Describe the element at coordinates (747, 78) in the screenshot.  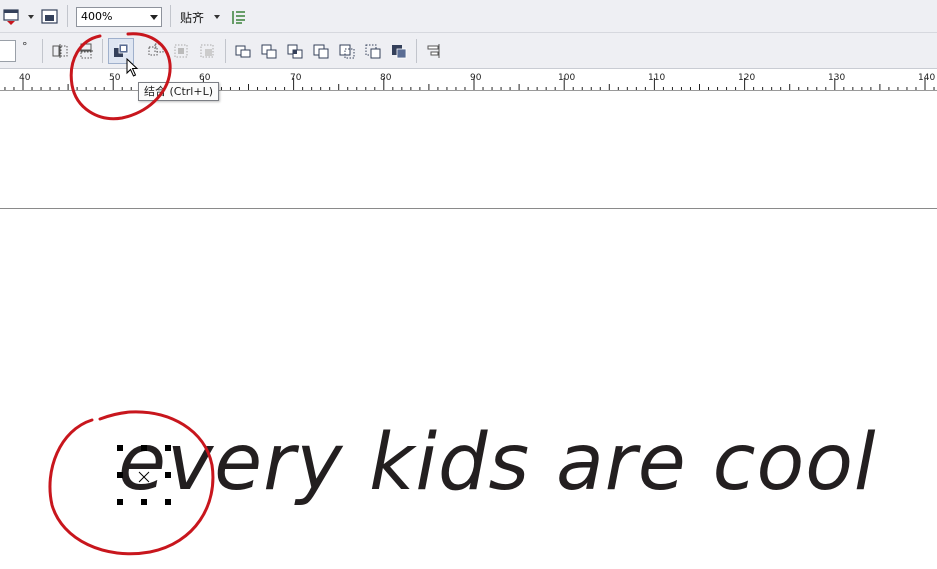
I see `ruler-label: 120` at that location.